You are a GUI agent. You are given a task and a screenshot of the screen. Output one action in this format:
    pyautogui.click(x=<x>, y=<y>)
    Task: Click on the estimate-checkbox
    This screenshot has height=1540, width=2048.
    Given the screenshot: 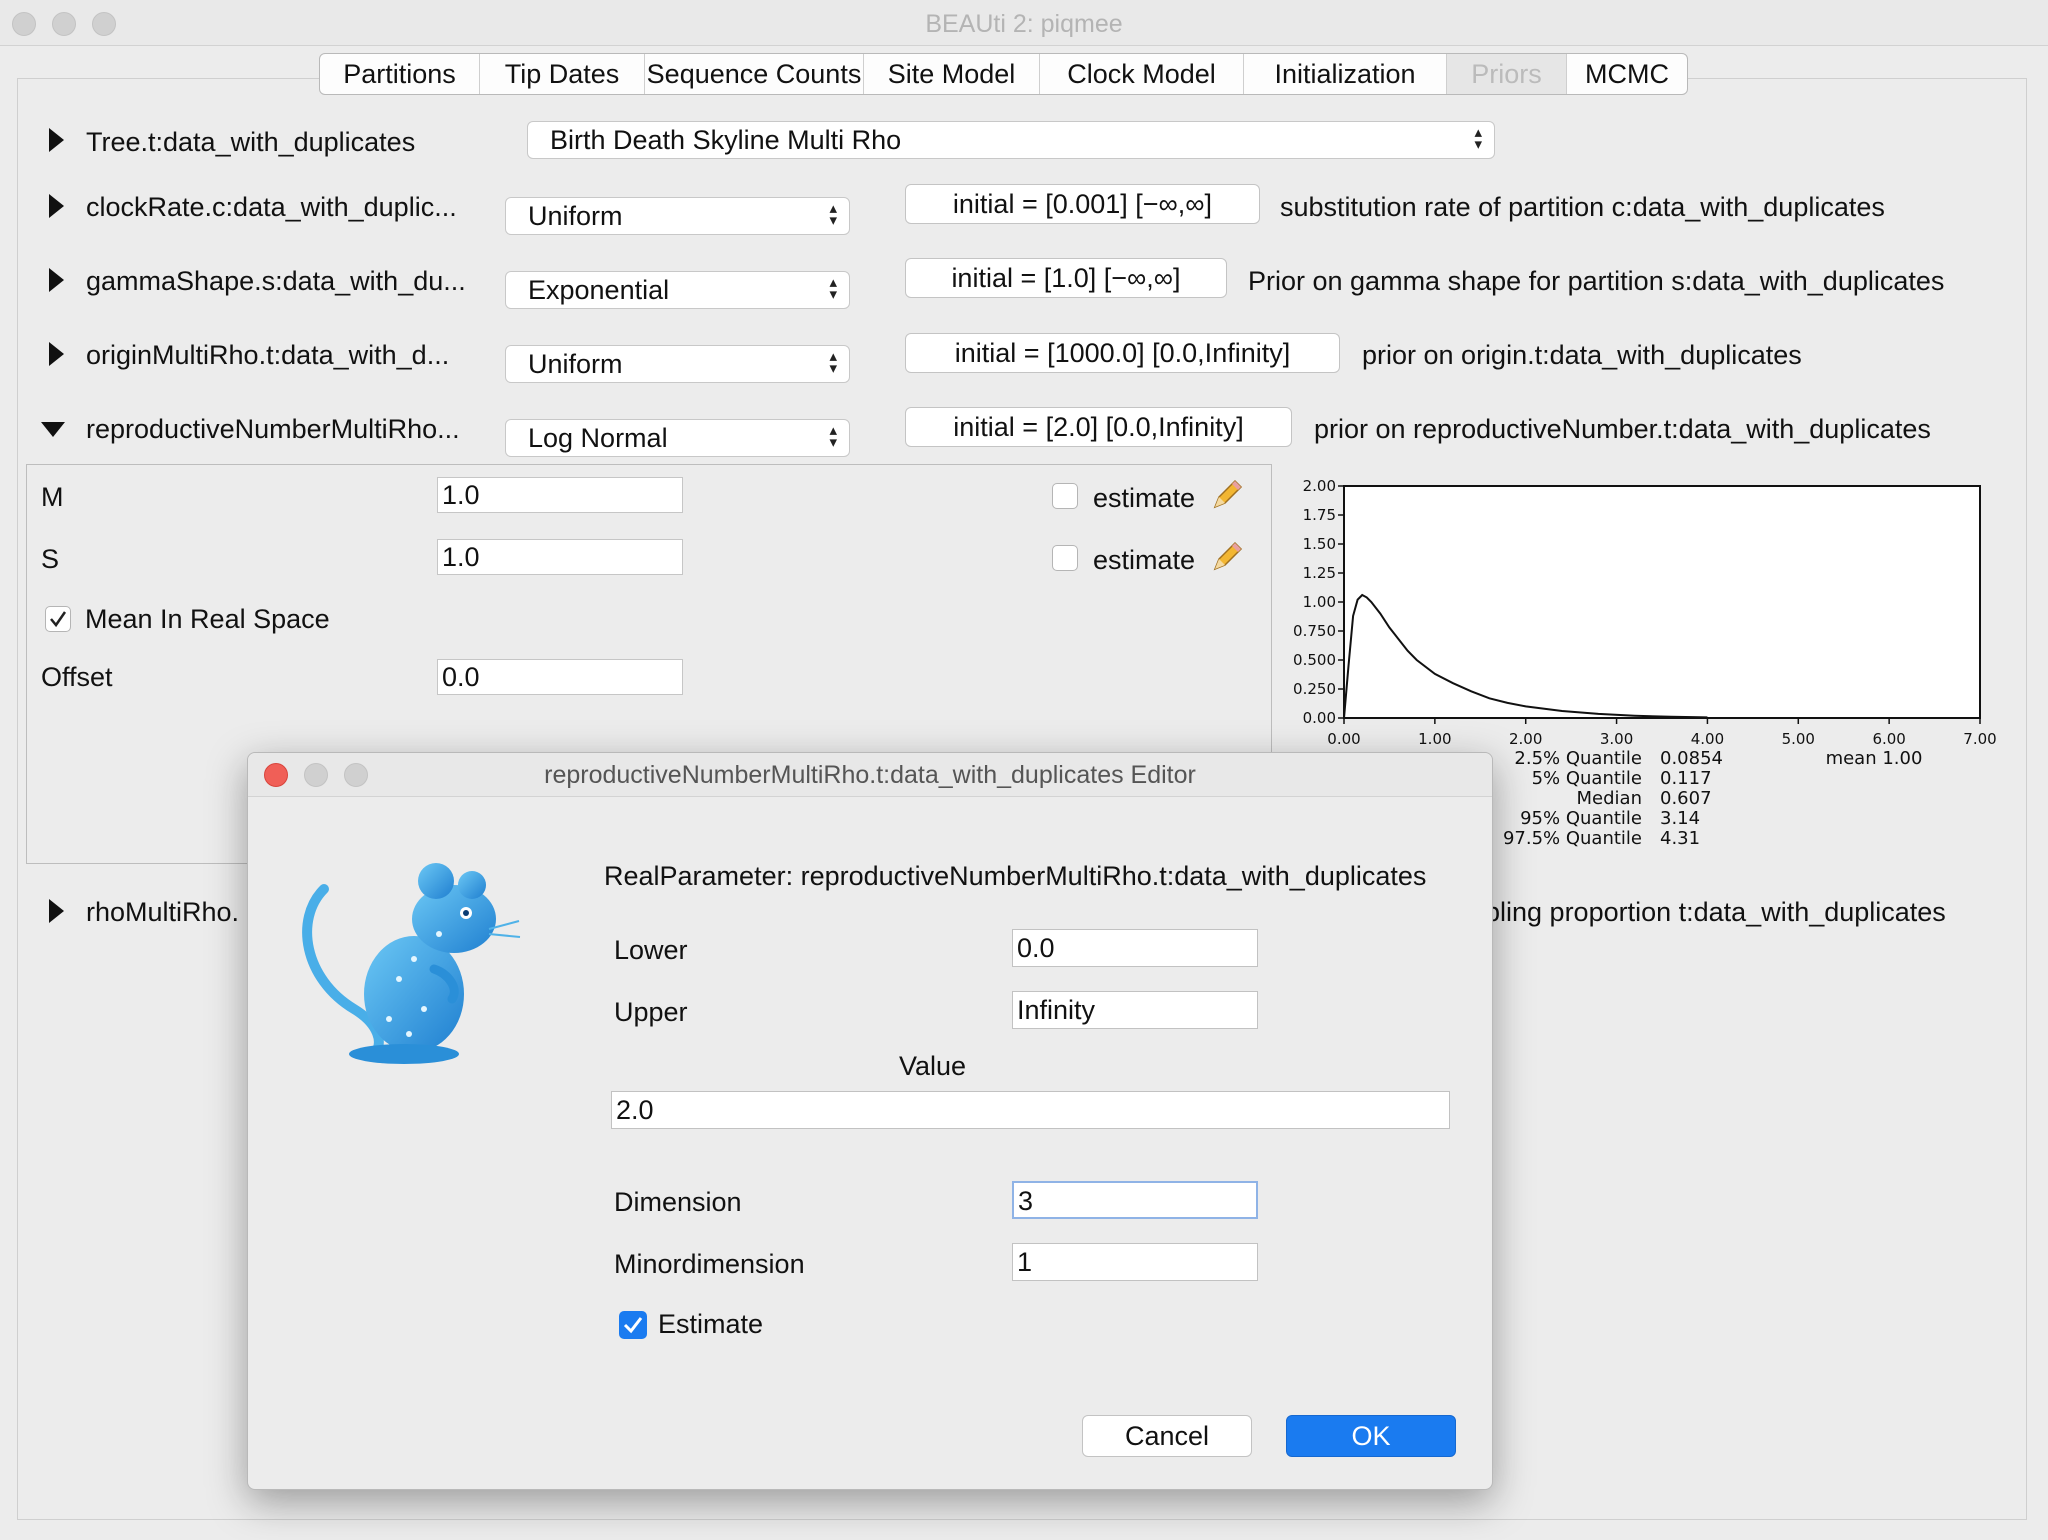 What is the action you would take?
    pyautogui.click(x=633, y=1325)
    